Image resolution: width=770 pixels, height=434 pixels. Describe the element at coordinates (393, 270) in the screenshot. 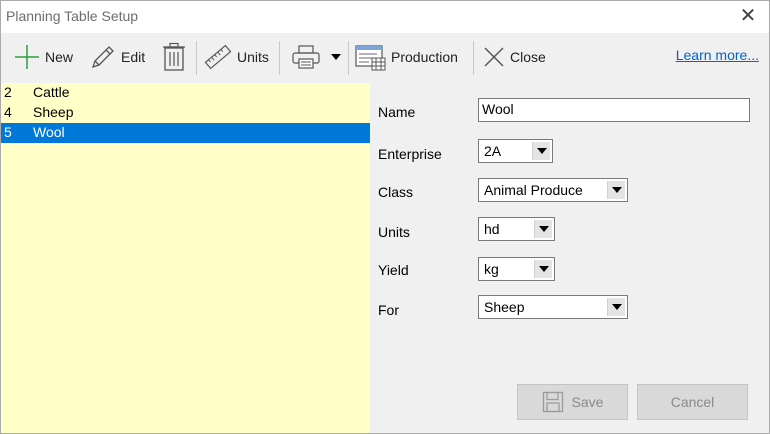

I see `yield-label: Yield` at that location.